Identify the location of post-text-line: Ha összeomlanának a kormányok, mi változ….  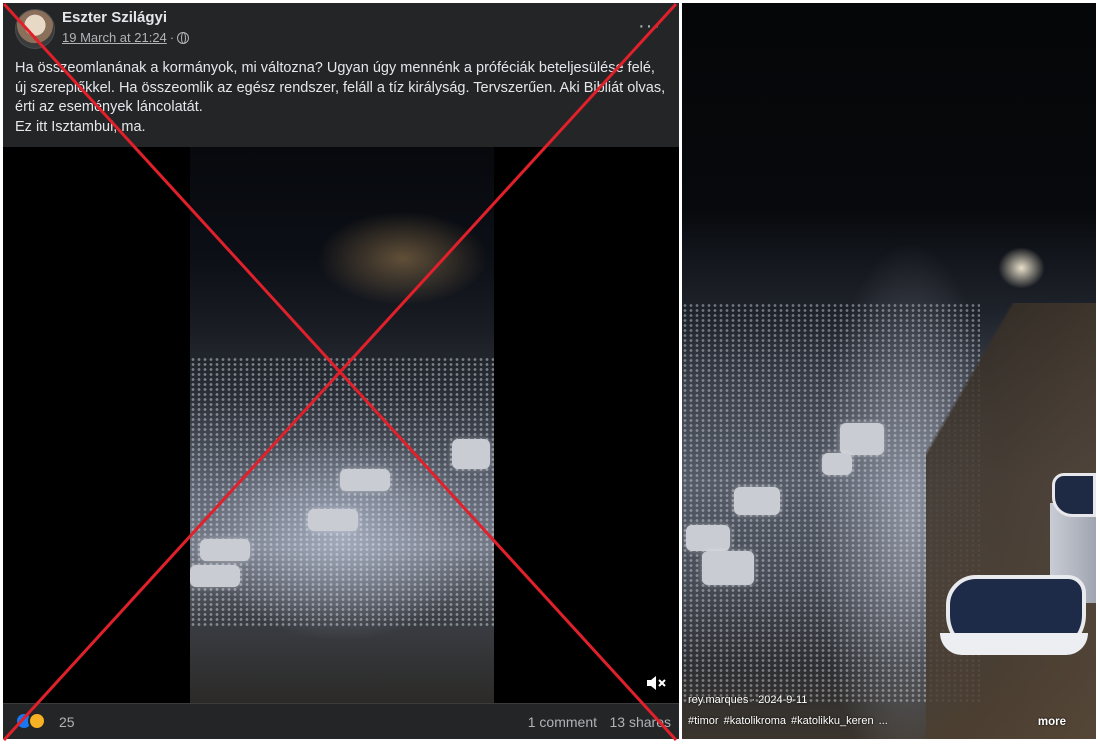
(335, 68).